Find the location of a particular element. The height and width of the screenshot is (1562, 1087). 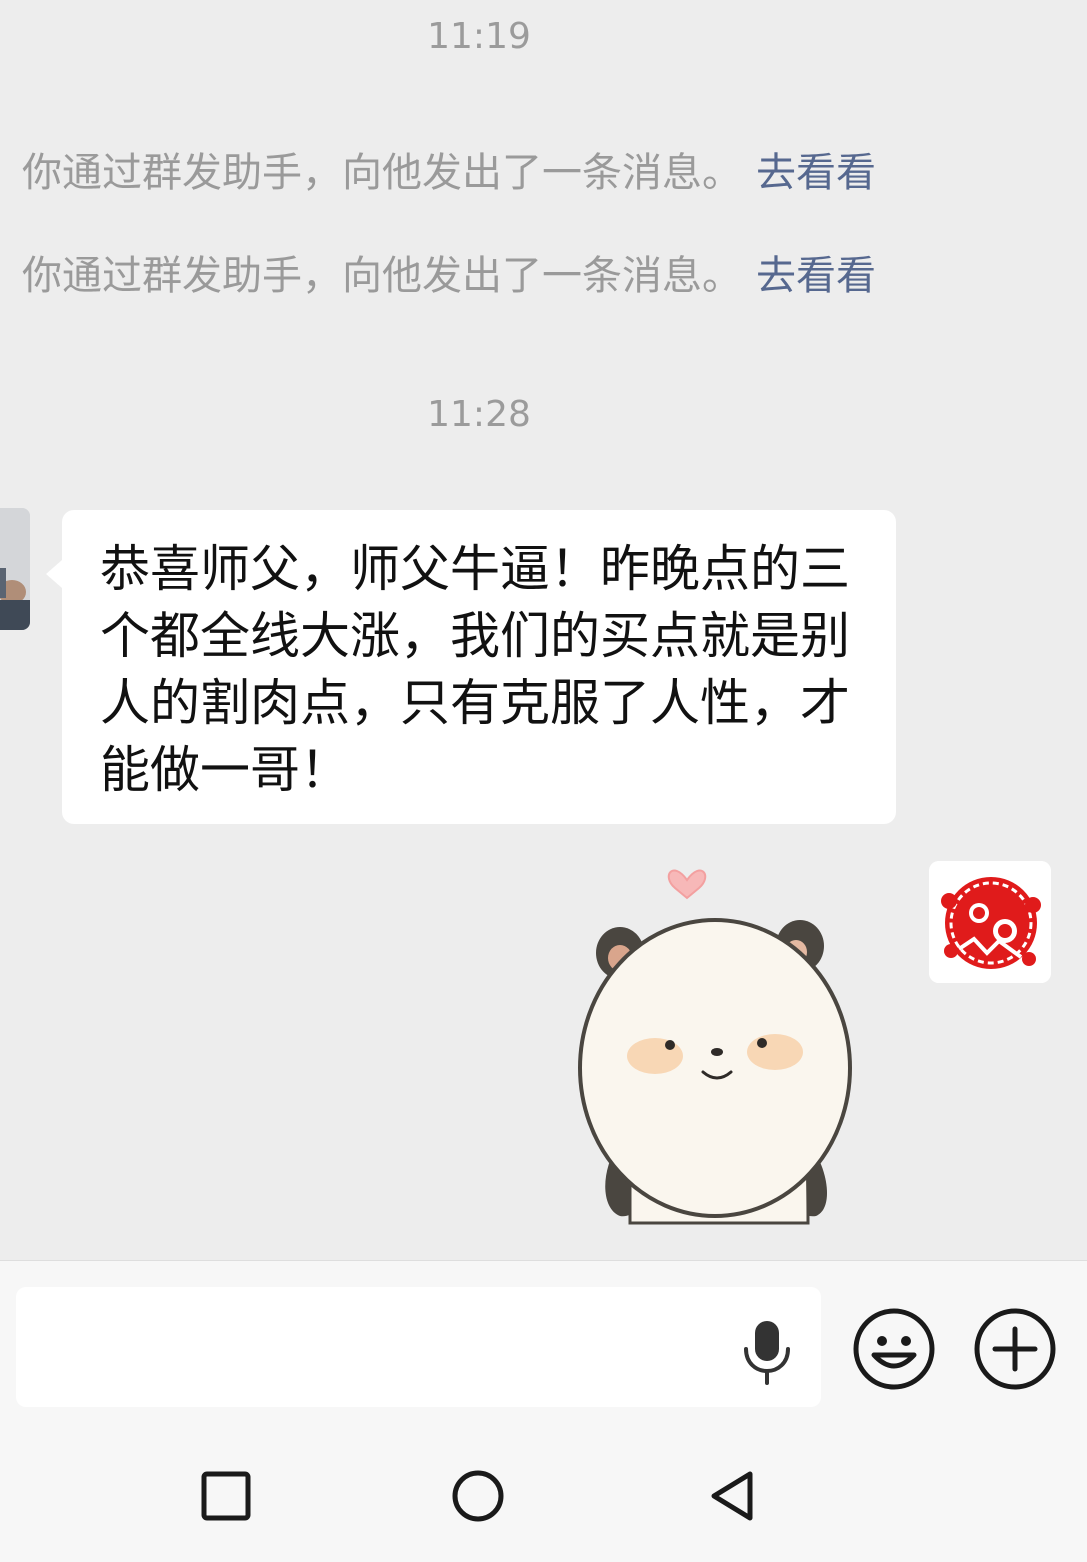

contact-photo-icon is located at coordinates (15, 569).